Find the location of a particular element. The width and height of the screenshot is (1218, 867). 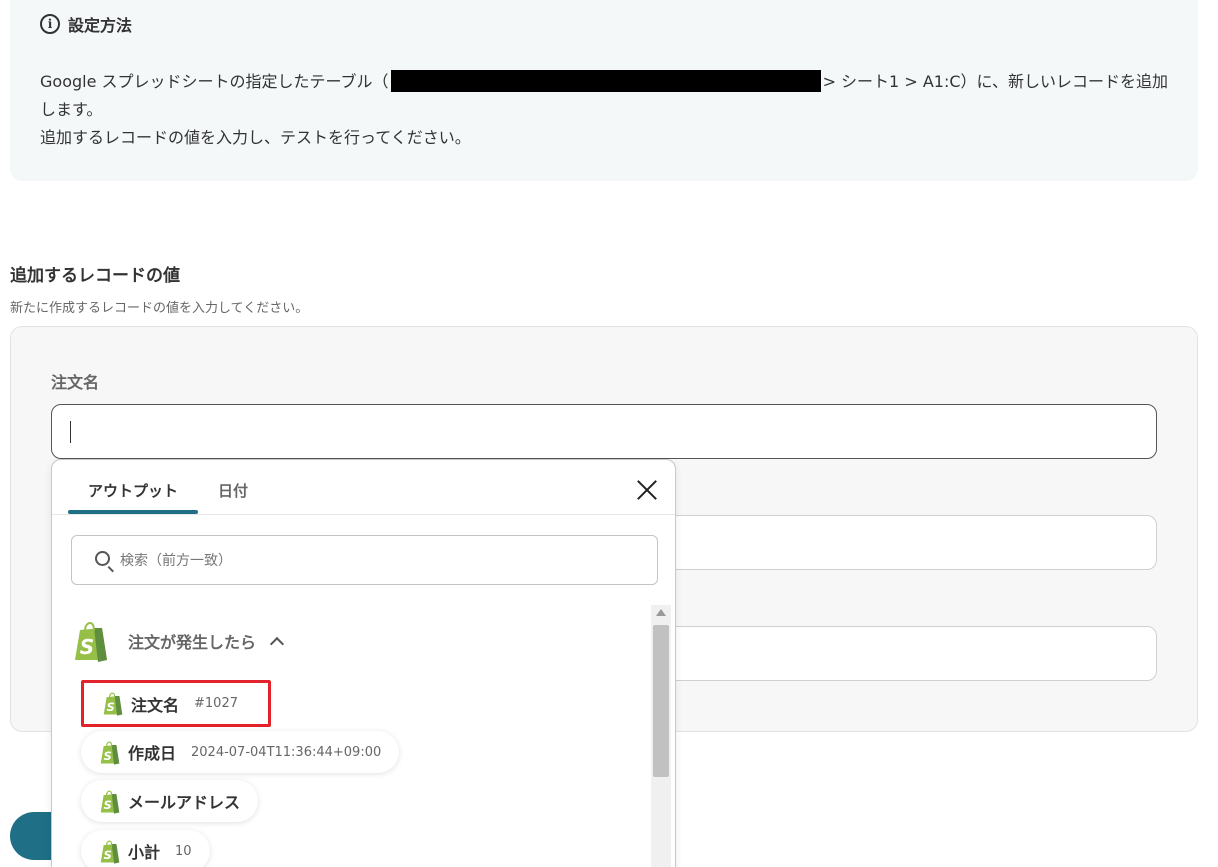

output-item-email: メールアドレス is located at coordinates (170, 801).